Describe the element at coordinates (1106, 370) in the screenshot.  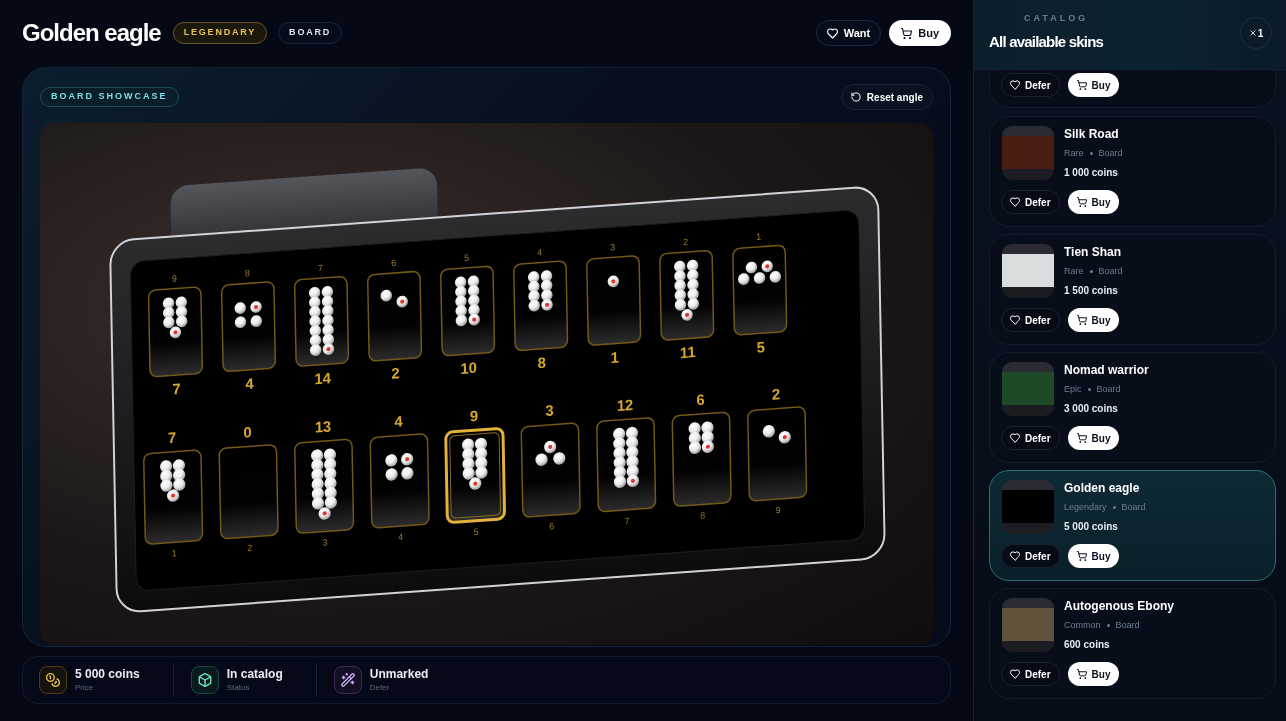
I see `catalog-item-name: Nomad warrior` at that location.